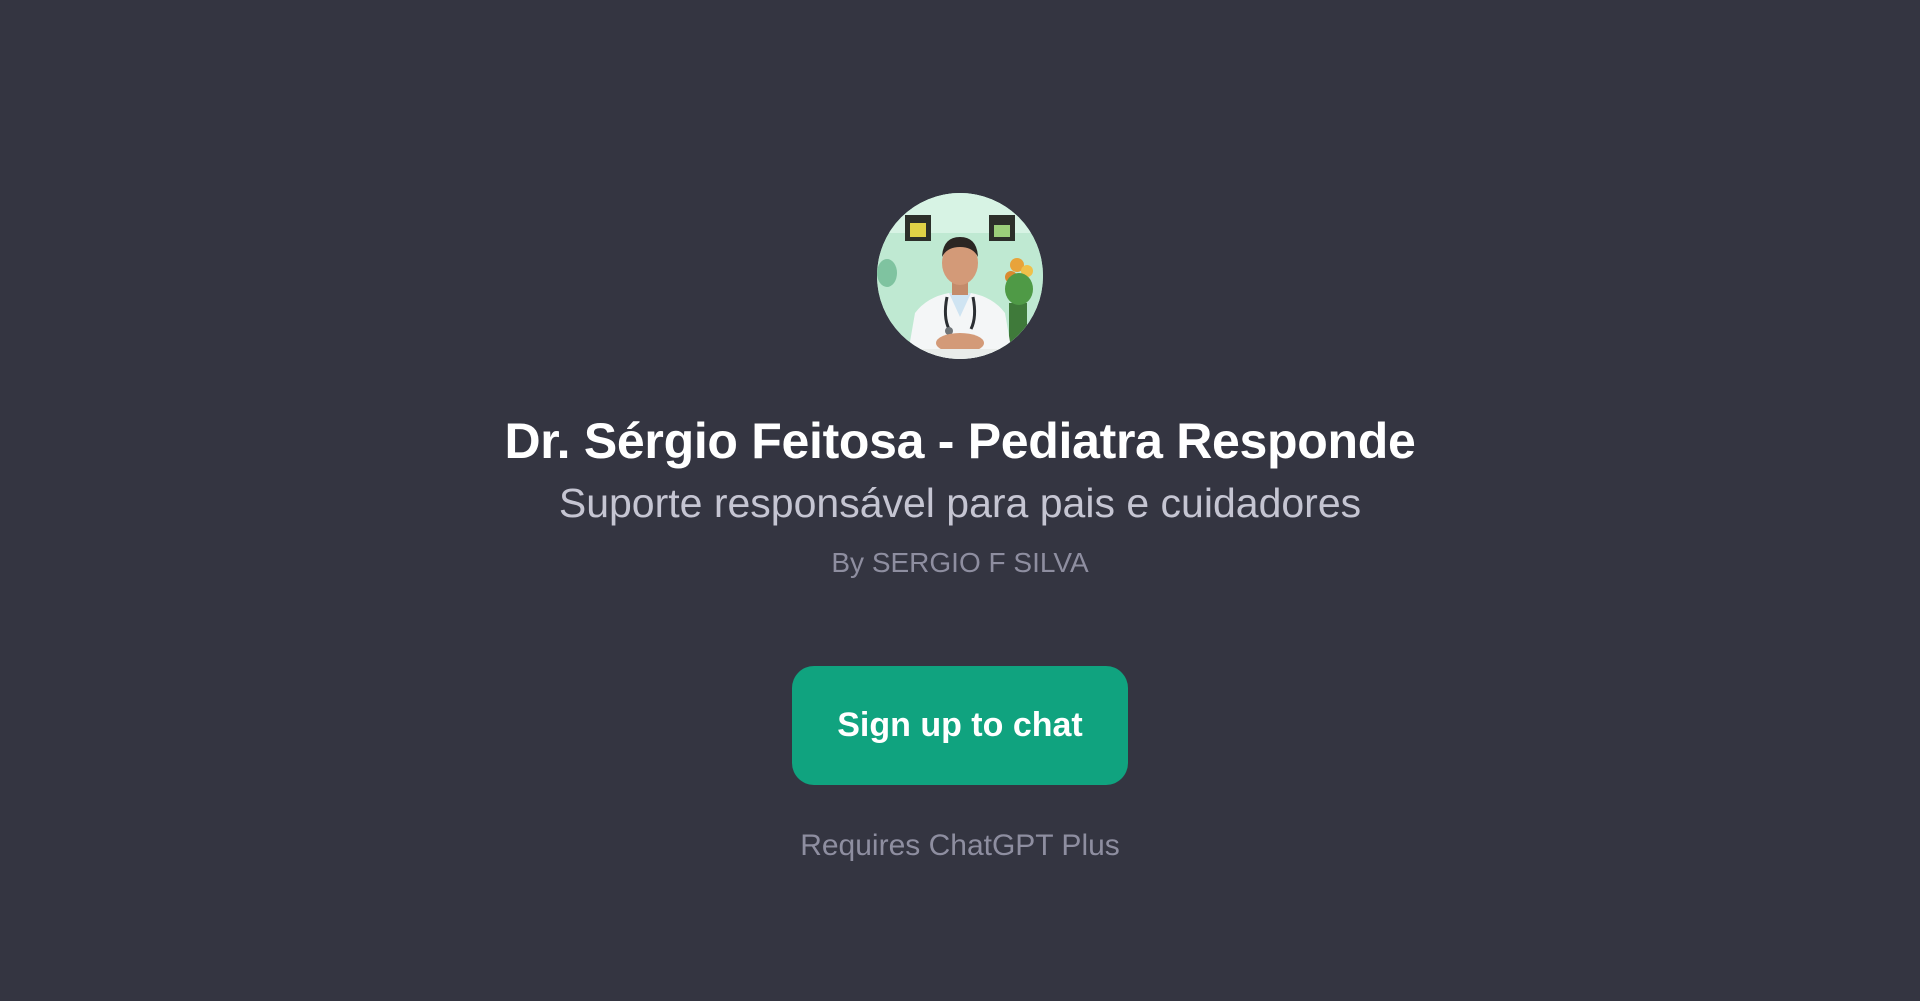 The width and height of the screenshot is (1920, 1001). Describe the element at coordinates (960, 725) in the screenshot. I see `sign-up-to-chat-button: Sign up to chat` at that location.